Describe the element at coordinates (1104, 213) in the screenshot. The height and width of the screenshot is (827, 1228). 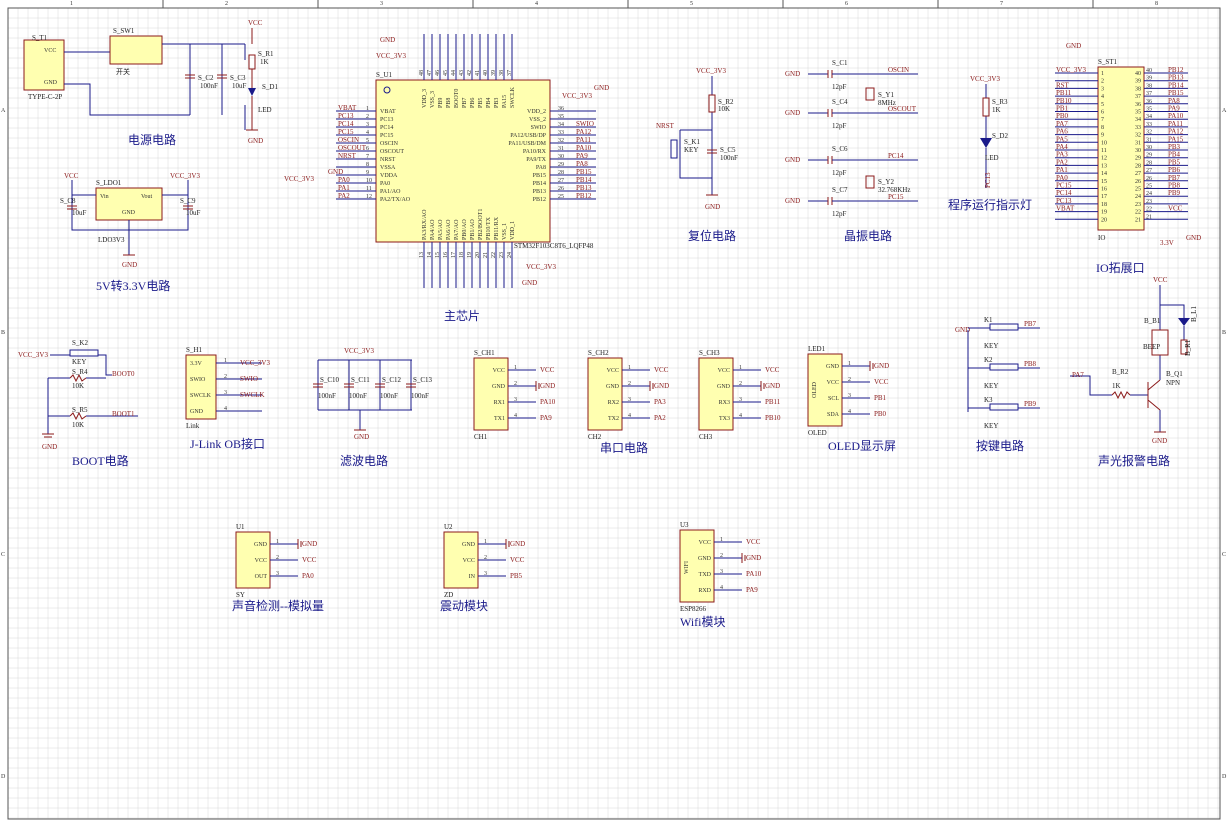
I see `io-left-pin-num: 19` at that location.